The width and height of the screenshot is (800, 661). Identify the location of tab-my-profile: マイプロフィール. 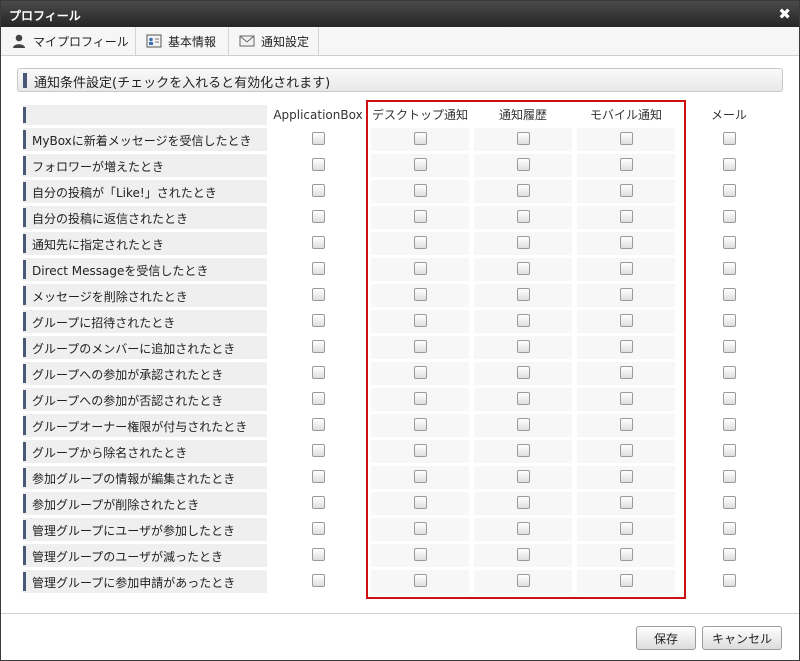
(68, 41).